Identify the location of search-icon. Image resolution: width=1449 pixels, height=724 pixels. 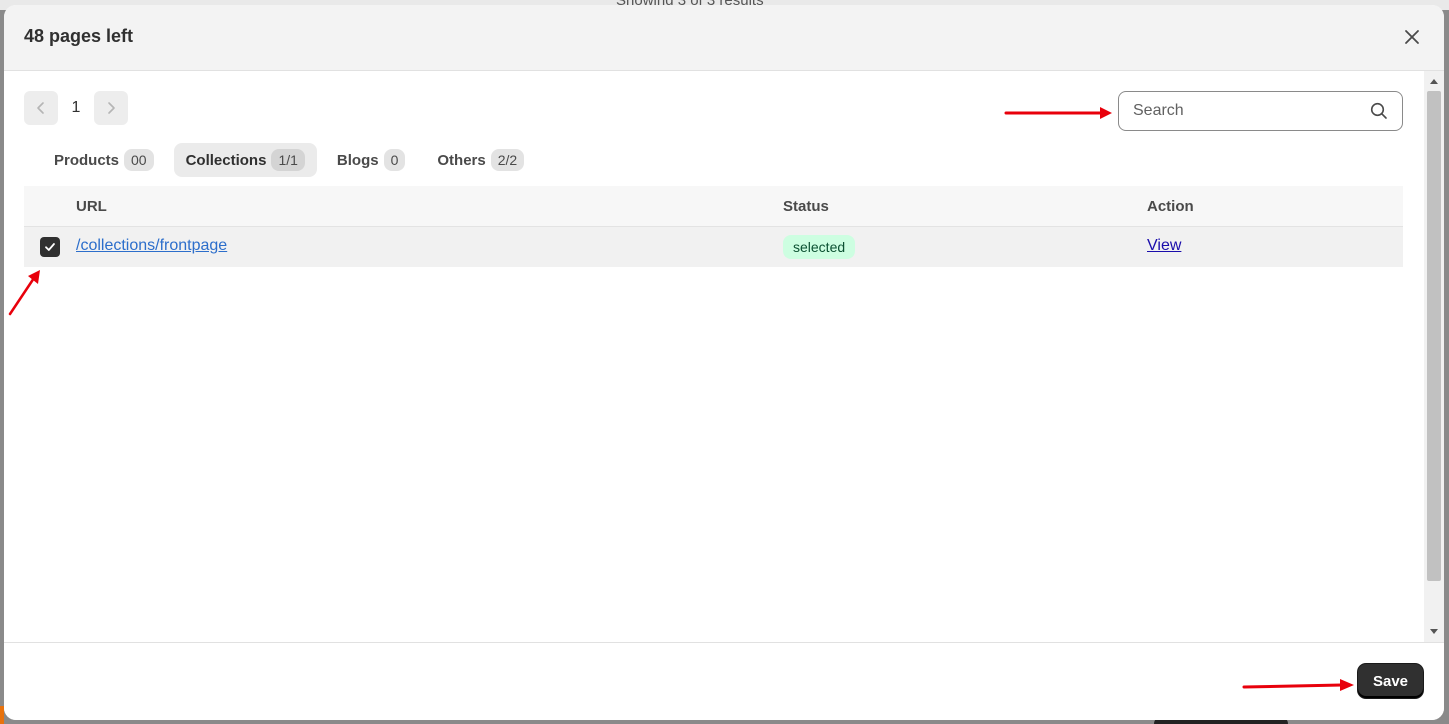
(1378, 110).